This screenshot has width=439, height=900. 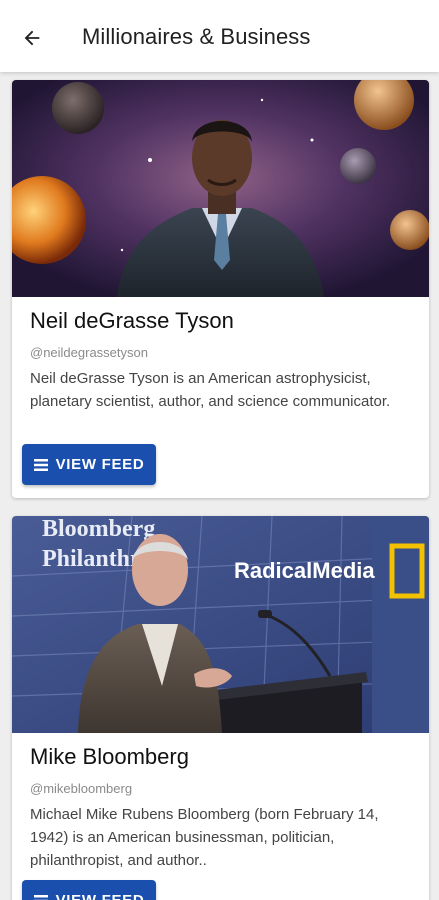 I want to click on arrow-left-icon, so click(x=32, y=38).